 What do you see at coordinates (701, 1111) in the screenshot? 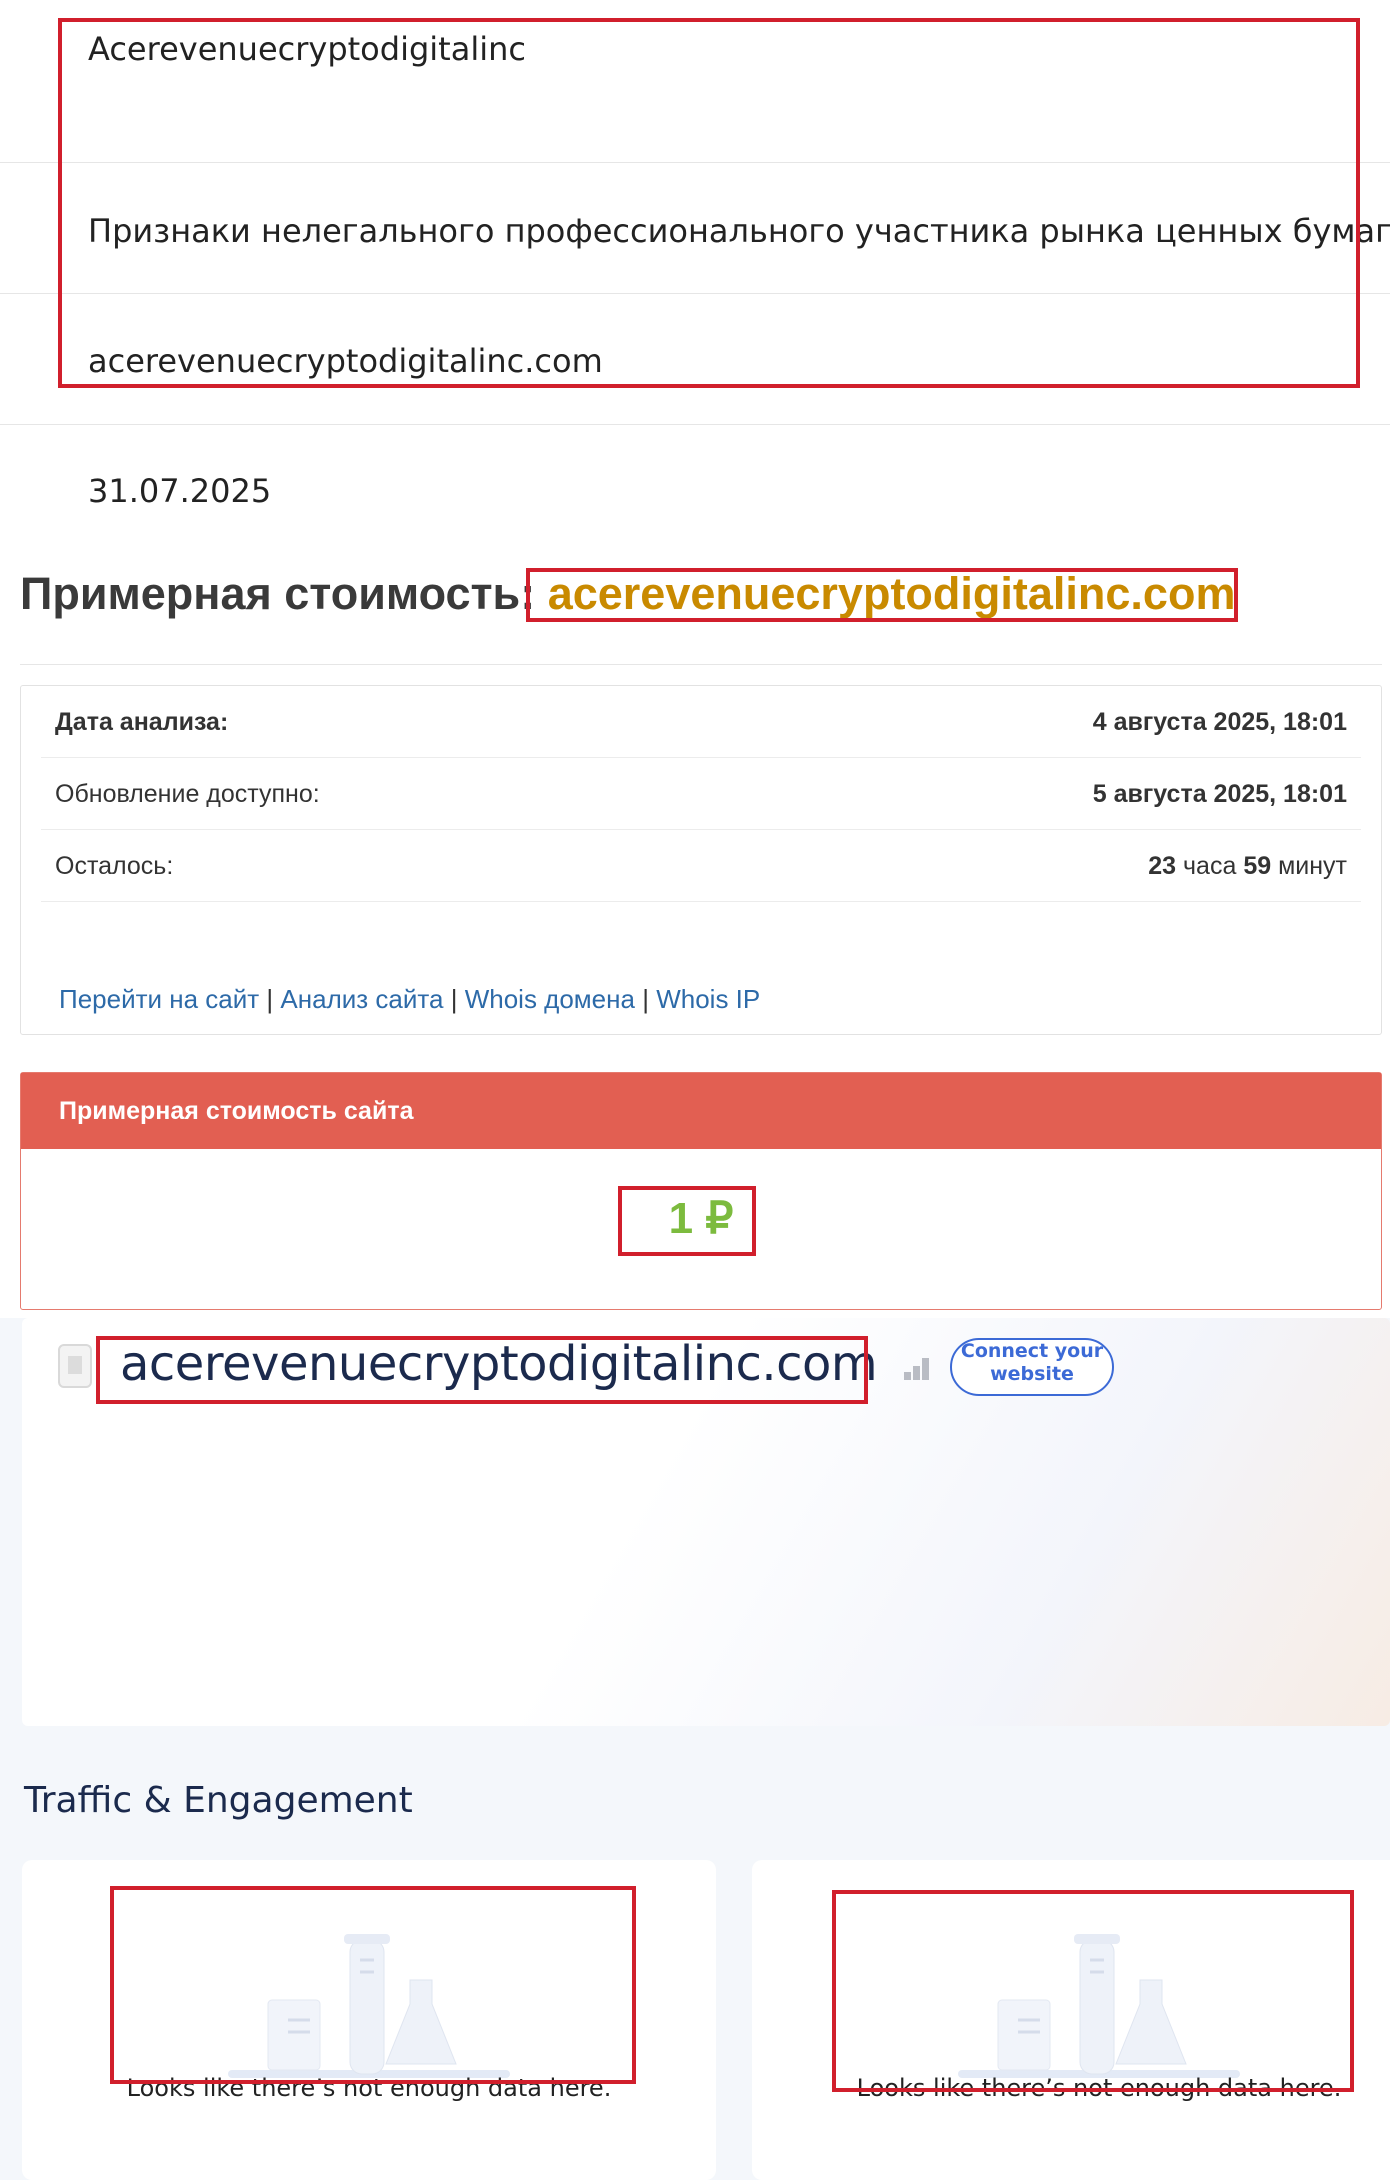
I see `site-cost-header: Примерная стоимость сайта` at bounding box center [701, 1111].